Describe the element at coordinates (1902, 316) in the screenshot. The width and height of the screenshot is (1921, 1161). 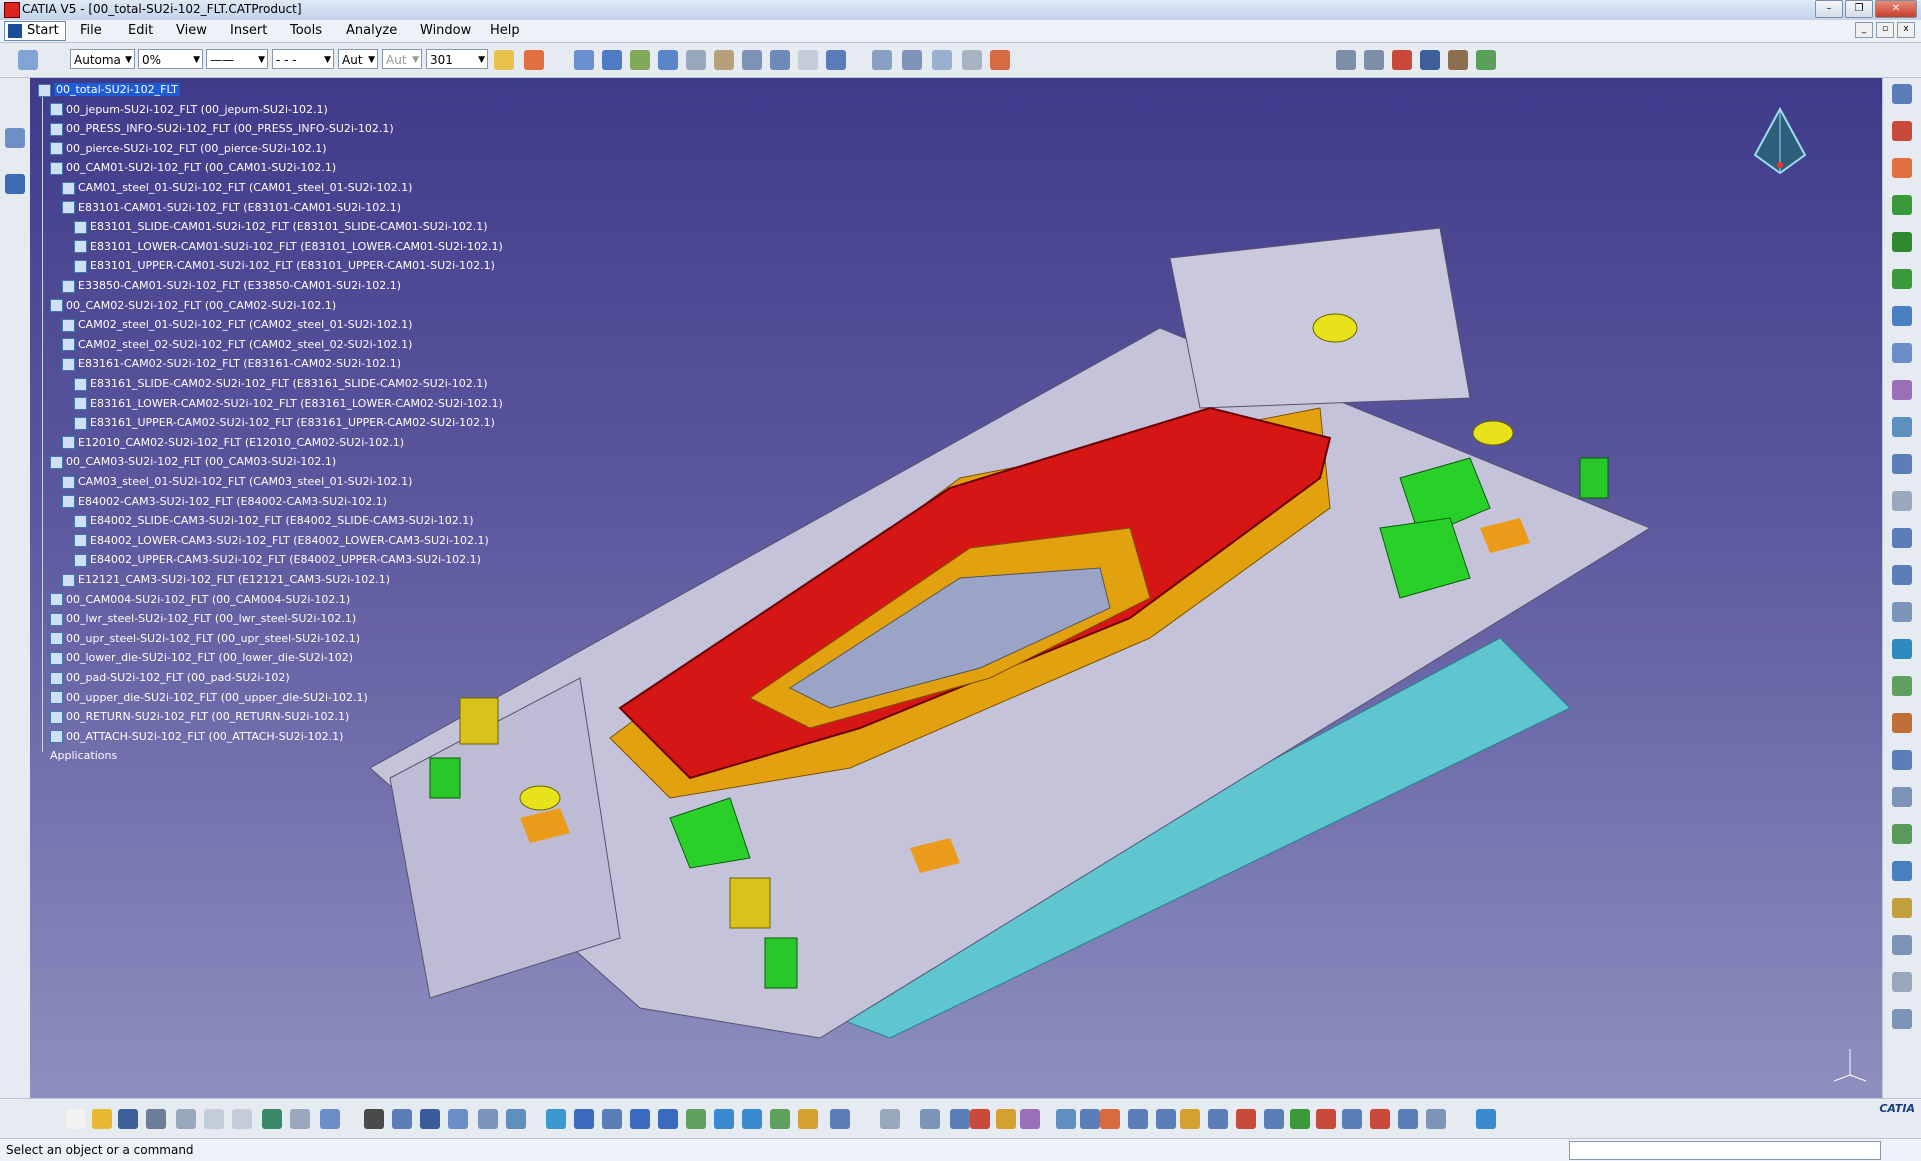
I see `offset-icon` at that location.